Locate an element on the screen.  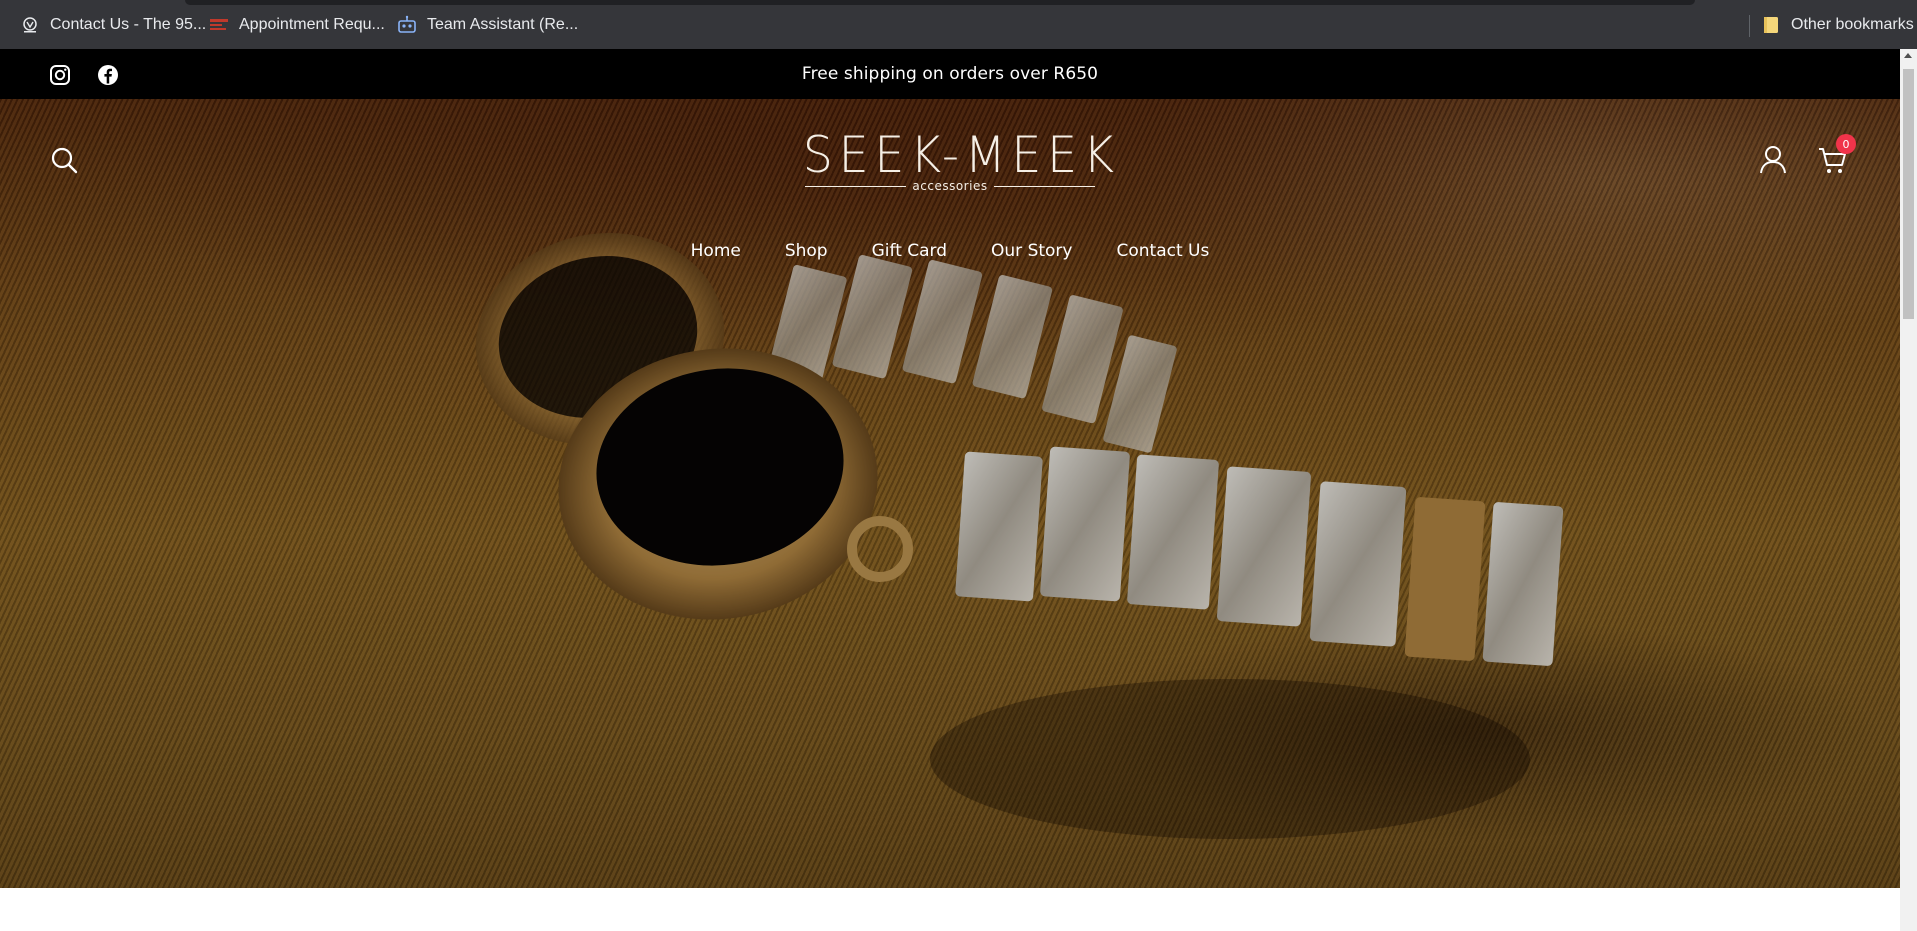
logo-wordmark: SEEK-MEEK is located at coordinates (961, 155).